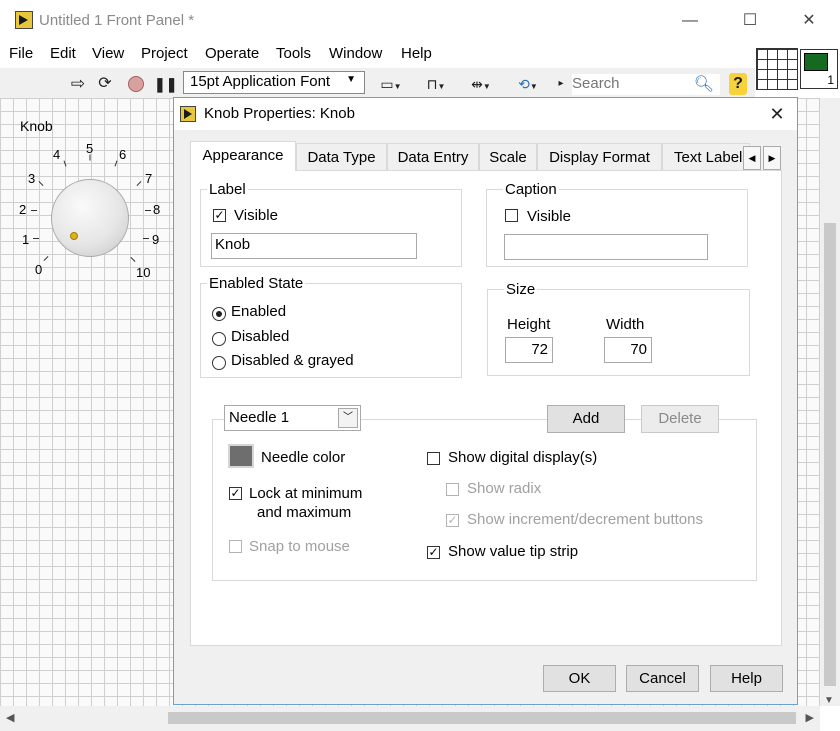 The image size is (840, 731). I want to click on tab-appearance: Appearance, so click(243, 156).